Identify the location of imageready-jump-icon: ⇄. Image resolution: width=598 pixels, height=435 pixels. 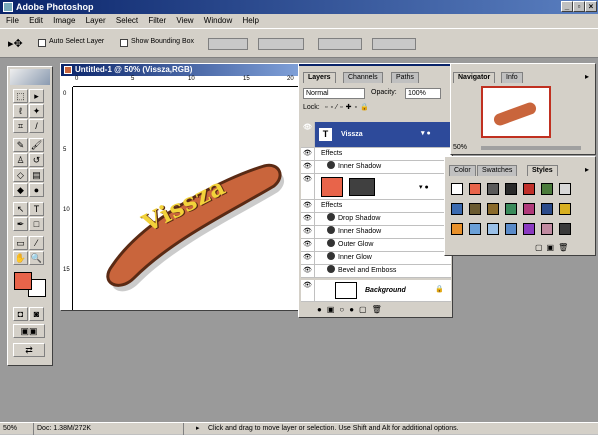
(29, 350).